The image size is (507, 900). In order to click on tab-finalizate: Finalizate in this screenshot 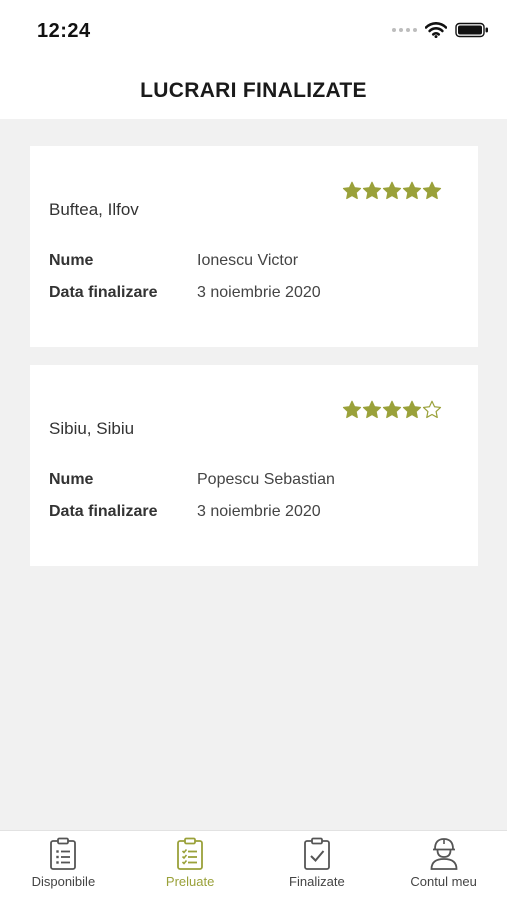, I will do `click(317, 865)`.